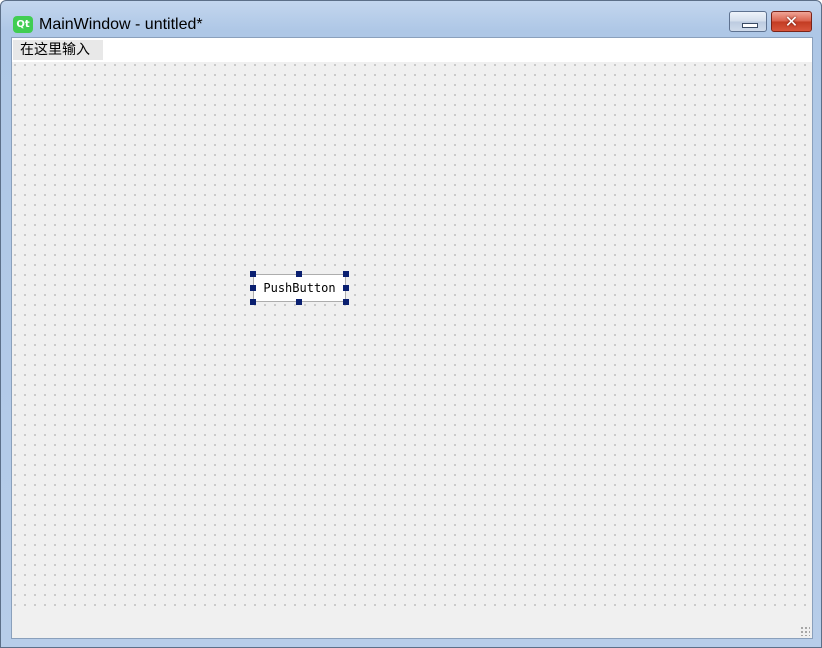 The height and width of the screenshot is (648, 822). Describe the element at coordinates (299, 274) in the screenshot. I see `selection-handle-top` at that location.